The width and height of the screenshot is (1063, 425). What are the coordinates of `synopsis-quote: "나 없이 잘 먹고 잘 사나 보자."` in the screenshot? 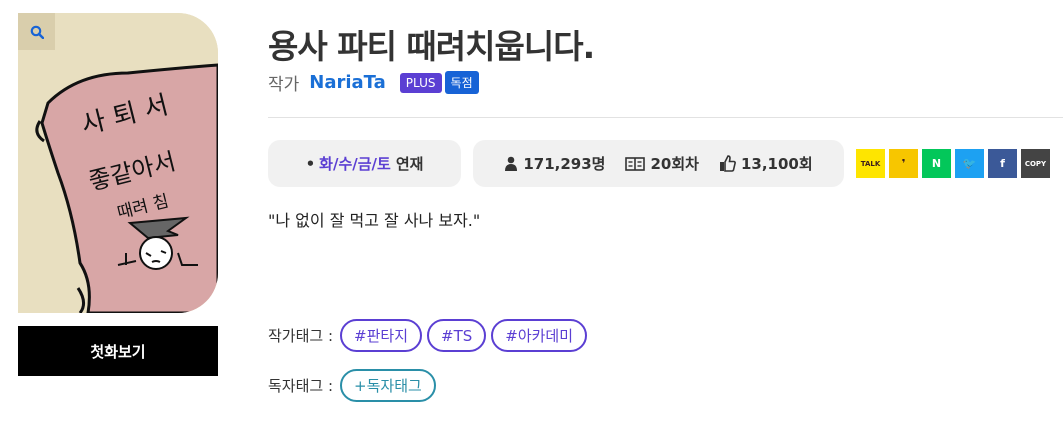 It's located at (374, 220).